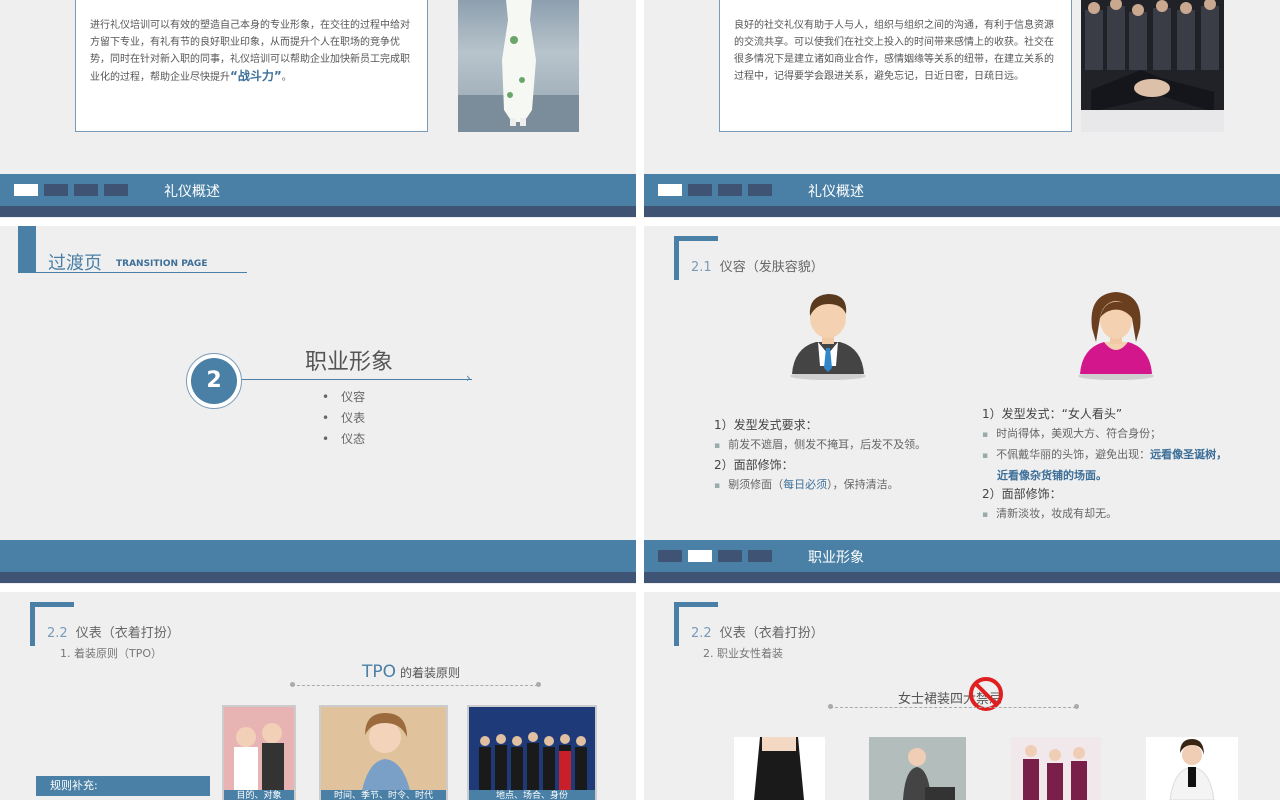 The width and height of the screenshot is (1280, 800). What do you see at coordinates (1192, 768) in the screenshot?
I see `attire-photo-blouse` at bounding box center [1192, 768].